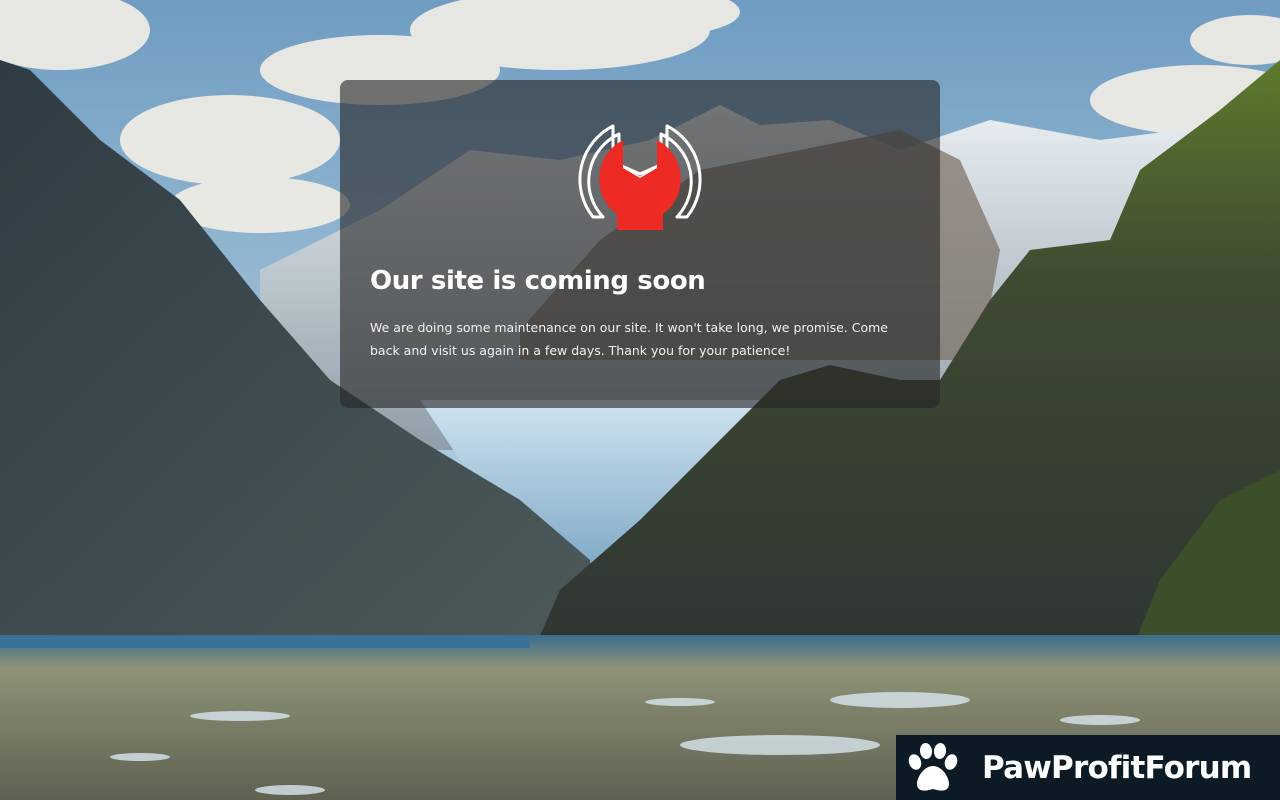 The height and width of the screenshot is (800, 1280). What do you see at coordinates (1117, 767) in the screenshot?
I see `watermark-name: PawProfitForum` at bounding box center [1117, 767].